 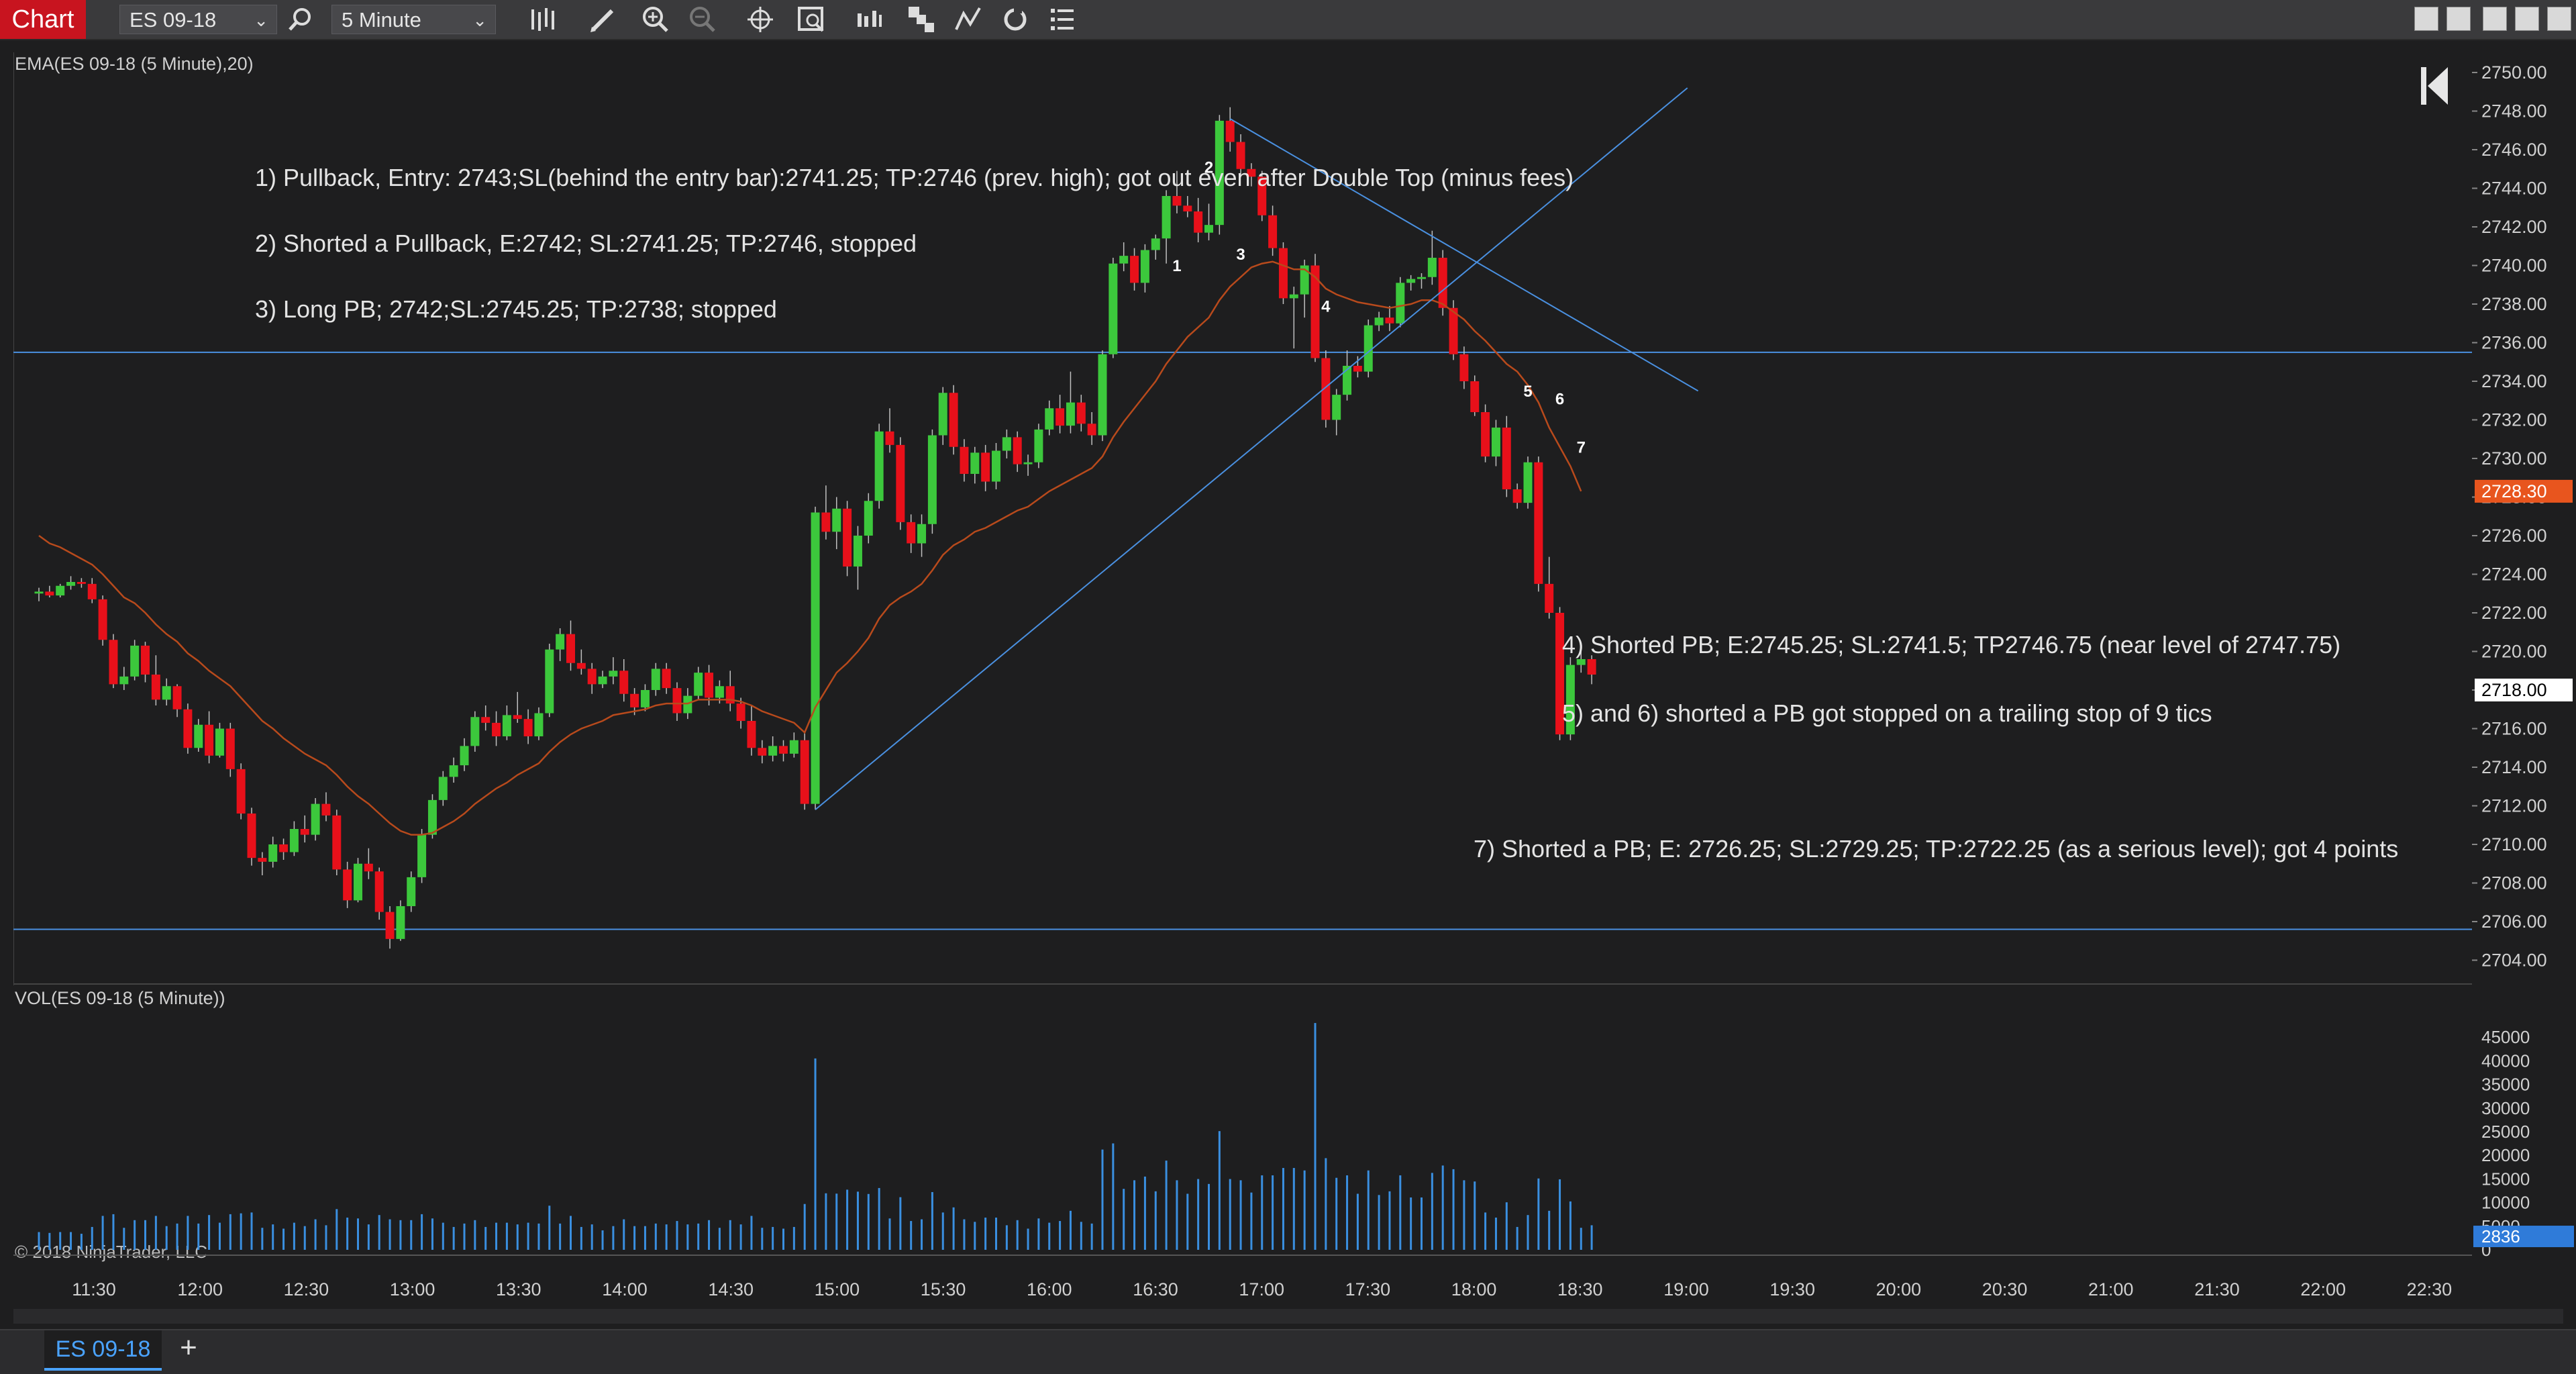 I want to click on x-tick-label: 14:30, so click(x=731, y=1289).